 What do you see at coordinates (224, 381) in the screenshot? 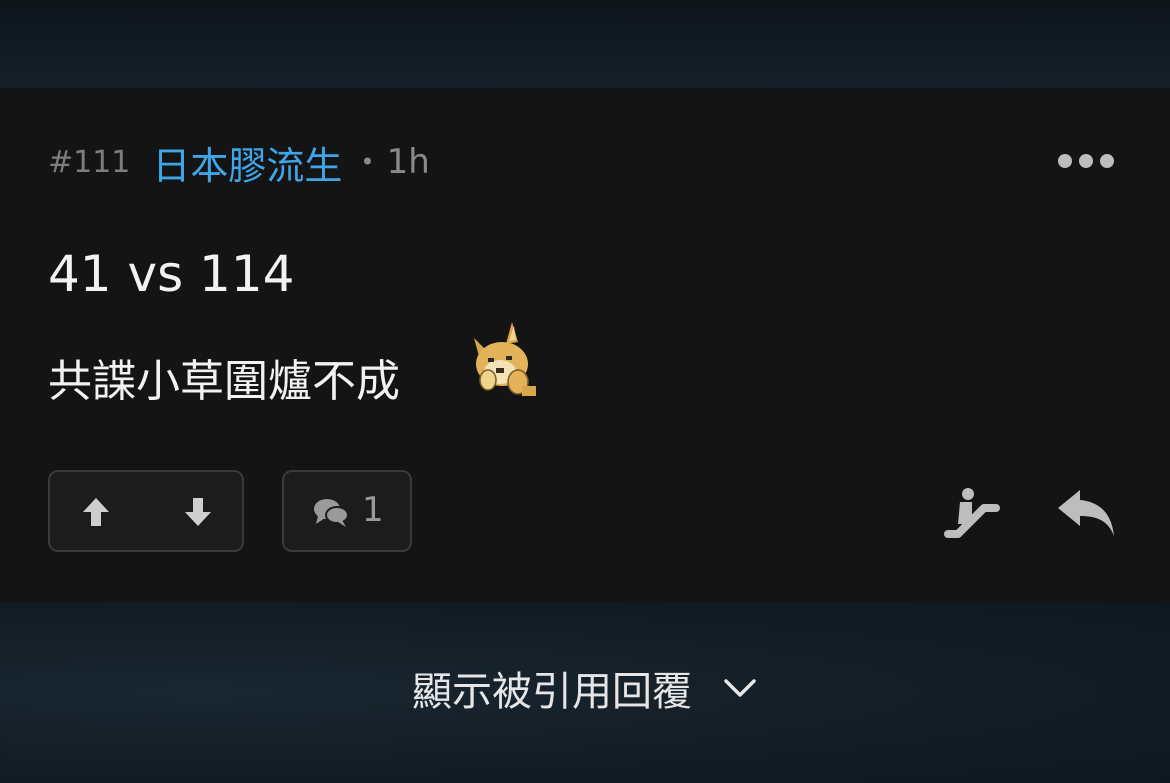
I see `post-content-line-2: 共諜小草圍爐不成` at bounding box center [224, 381].